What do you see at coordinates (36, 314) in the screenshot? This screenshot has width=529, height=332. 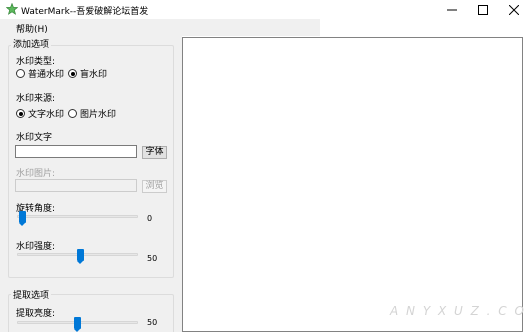 I see `extract-brightness-label: 提取亮度:` at bounding box center [36, 314].